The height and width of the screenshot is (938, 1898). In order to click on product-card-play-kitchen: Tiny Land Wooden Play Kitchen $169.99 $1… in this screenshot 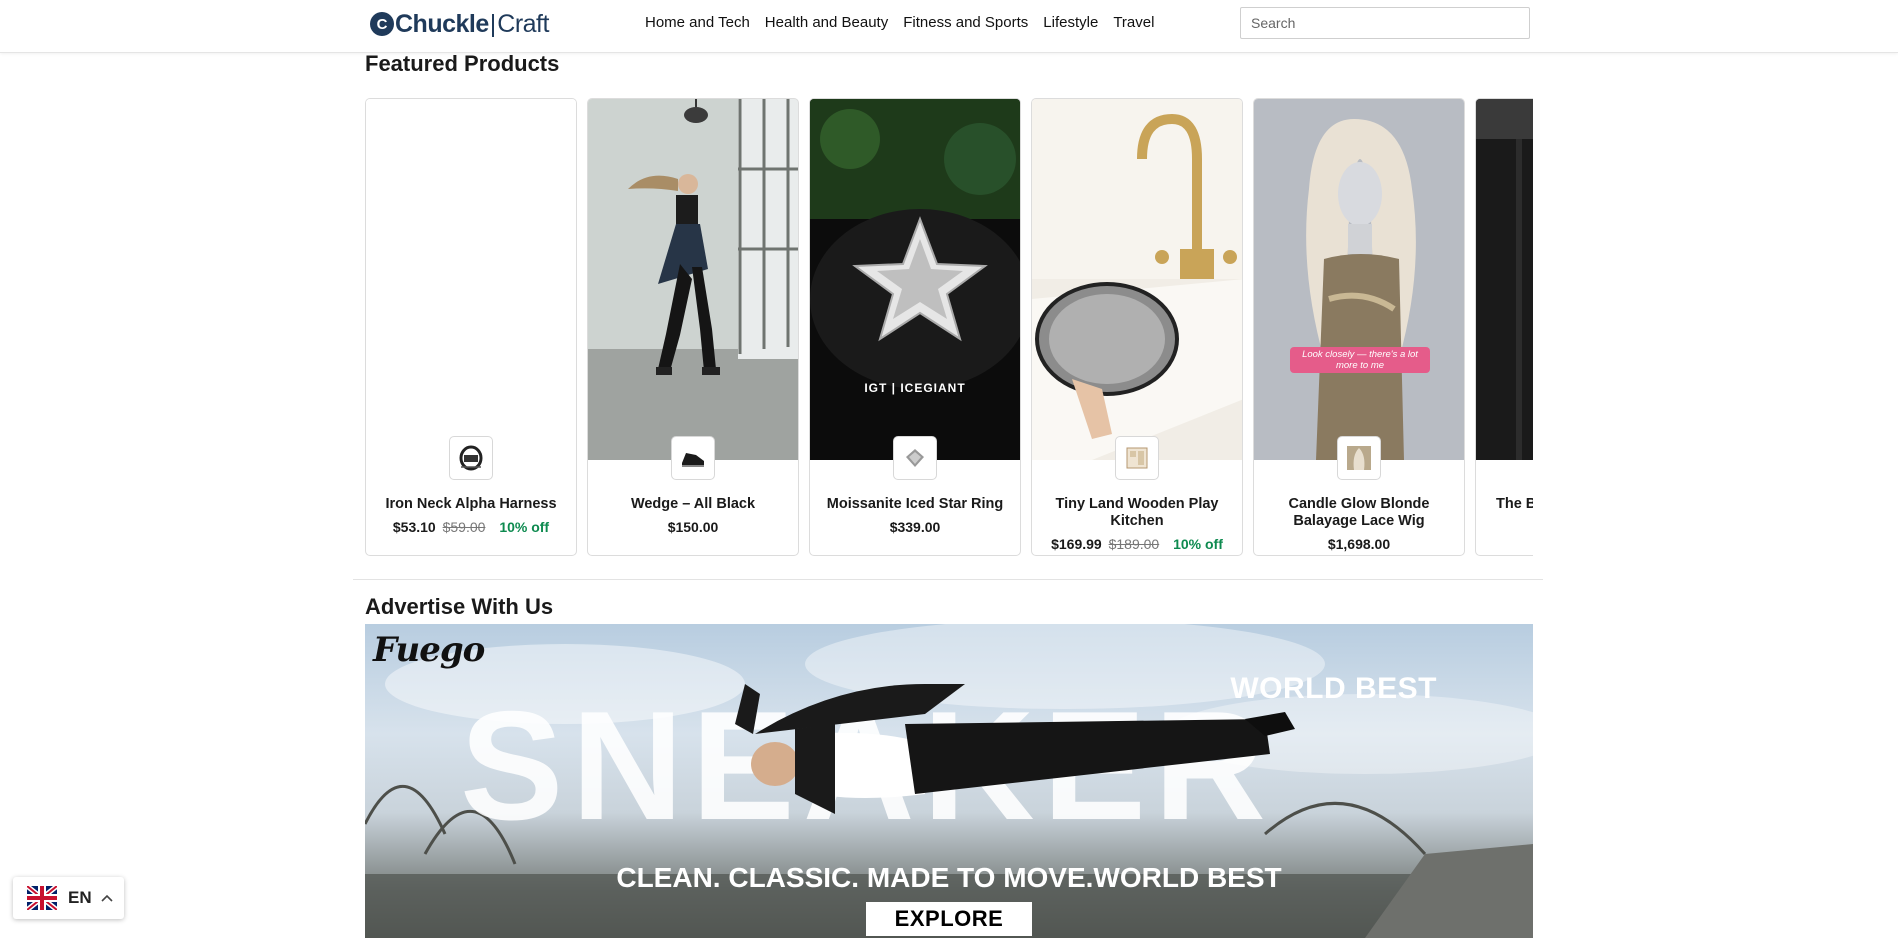, I will do `click(1137, 327)`.